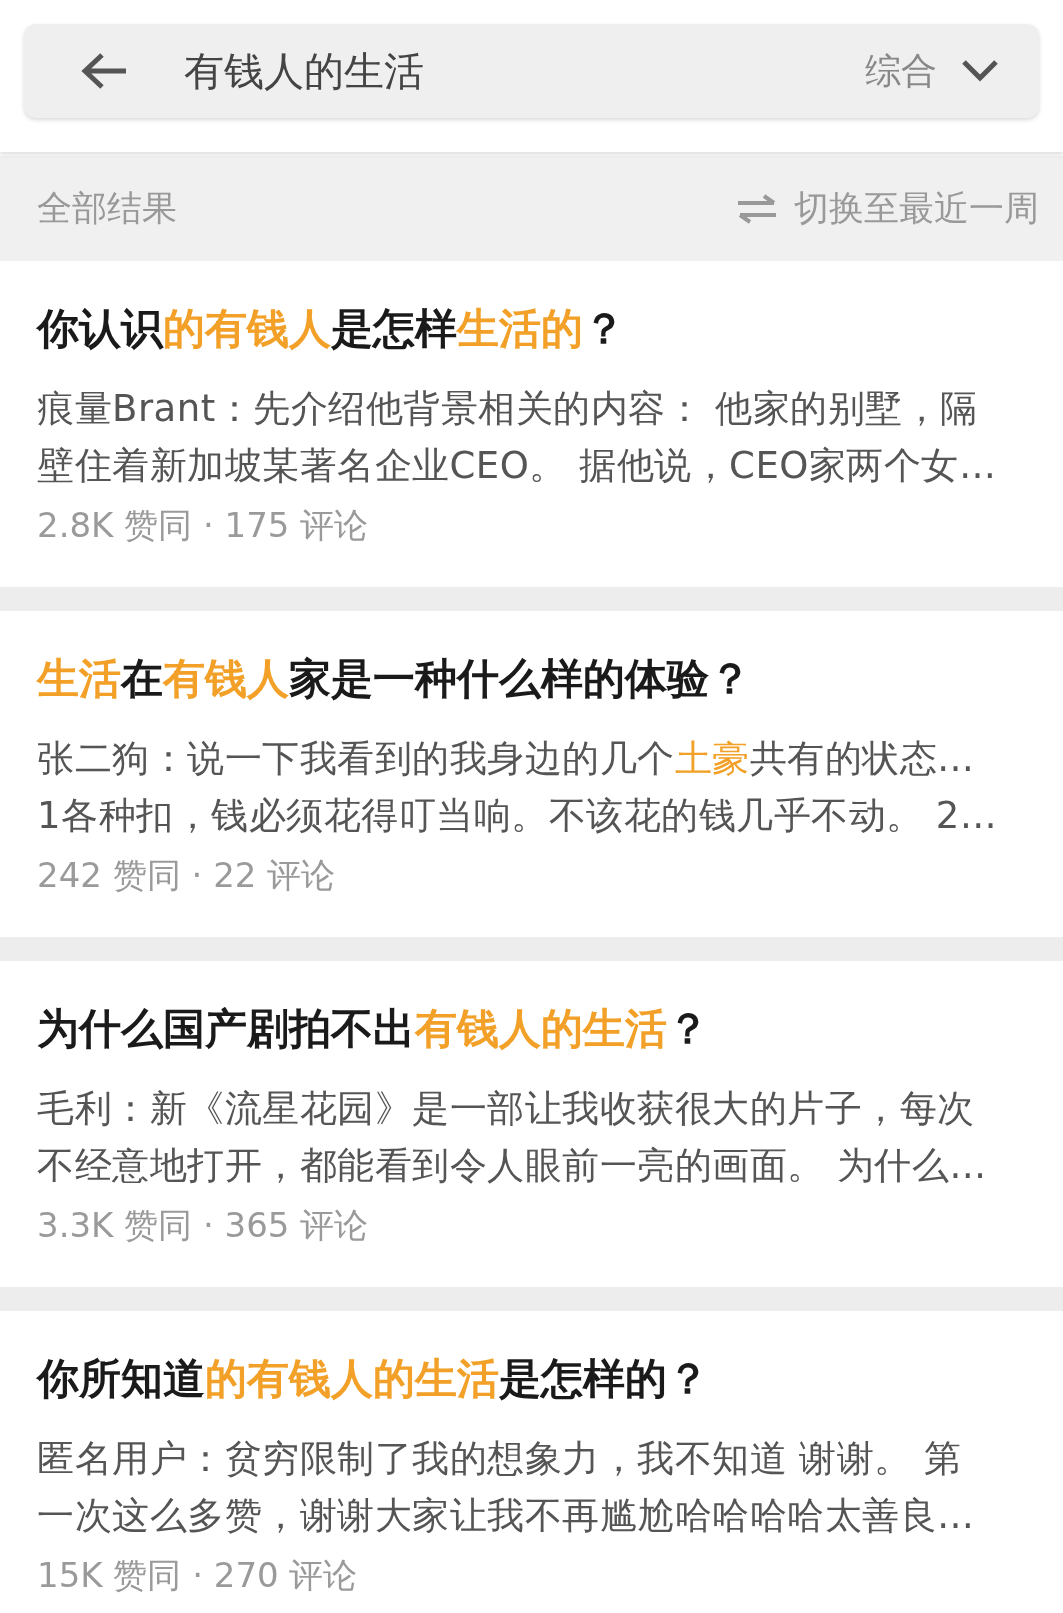 Image resolution: width=1063 pixels, height=1613 pixels. Describe the element at coordinates (980, 71) in the screenshot. I see `chevron-down-icon` at that location.